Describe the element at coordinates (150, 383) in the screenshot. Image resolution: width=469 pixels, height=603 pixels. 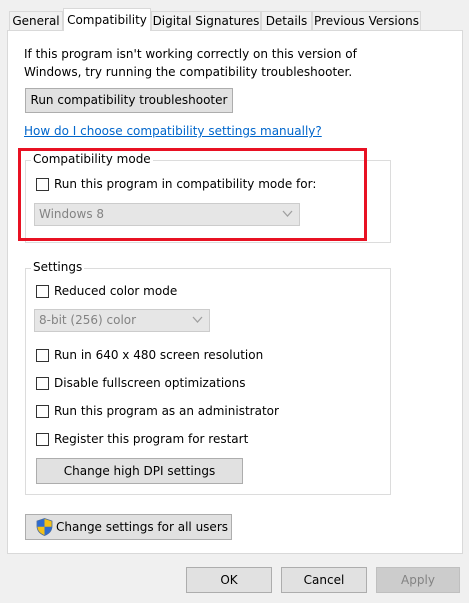
I see `fullscreen-optimizations-label: Disable fullscreen optimizations` at that location.